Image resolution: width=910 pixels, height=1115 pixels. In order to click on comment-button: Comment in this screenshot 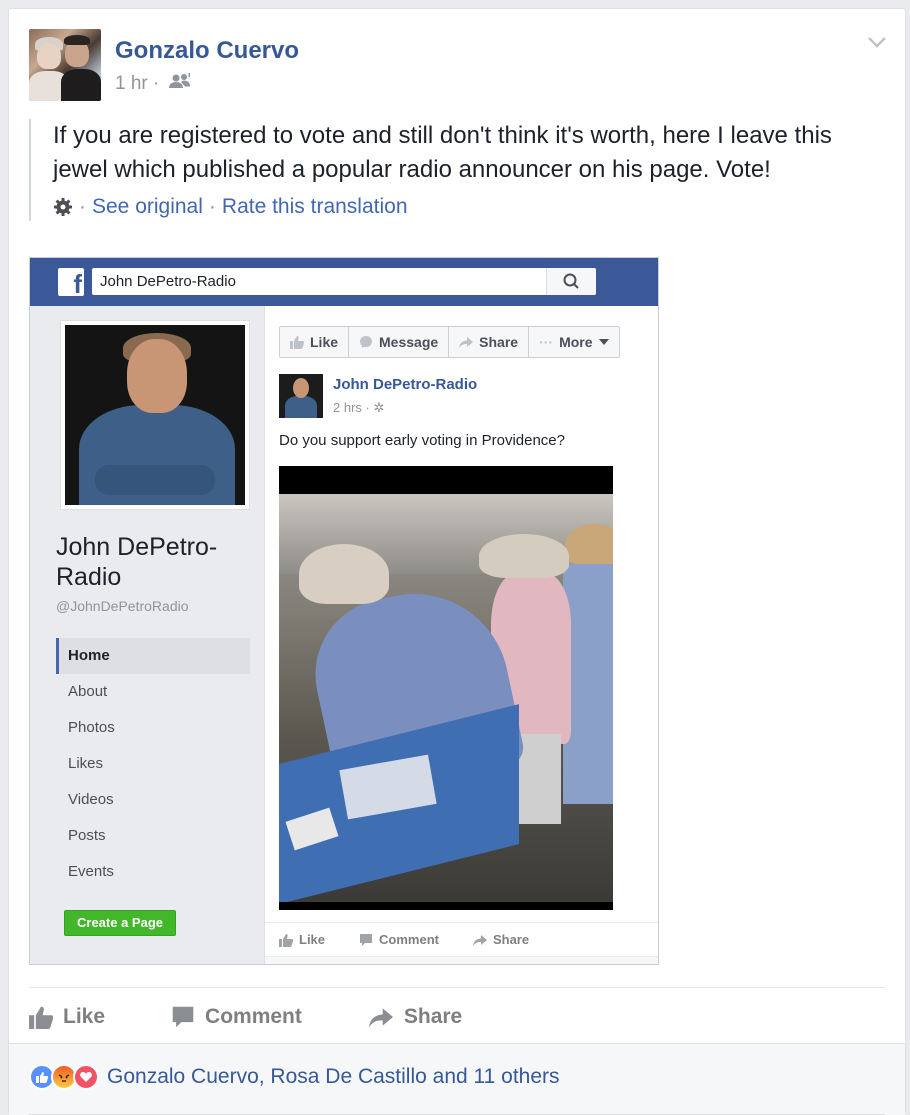, I will do `click(236, 1017)`.